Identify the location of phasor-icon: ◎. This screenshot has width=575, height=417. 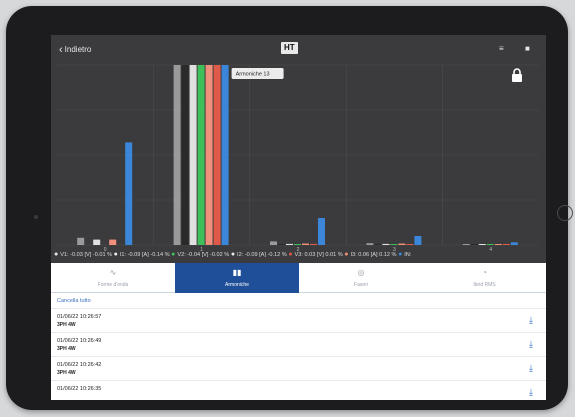
(361, 272).